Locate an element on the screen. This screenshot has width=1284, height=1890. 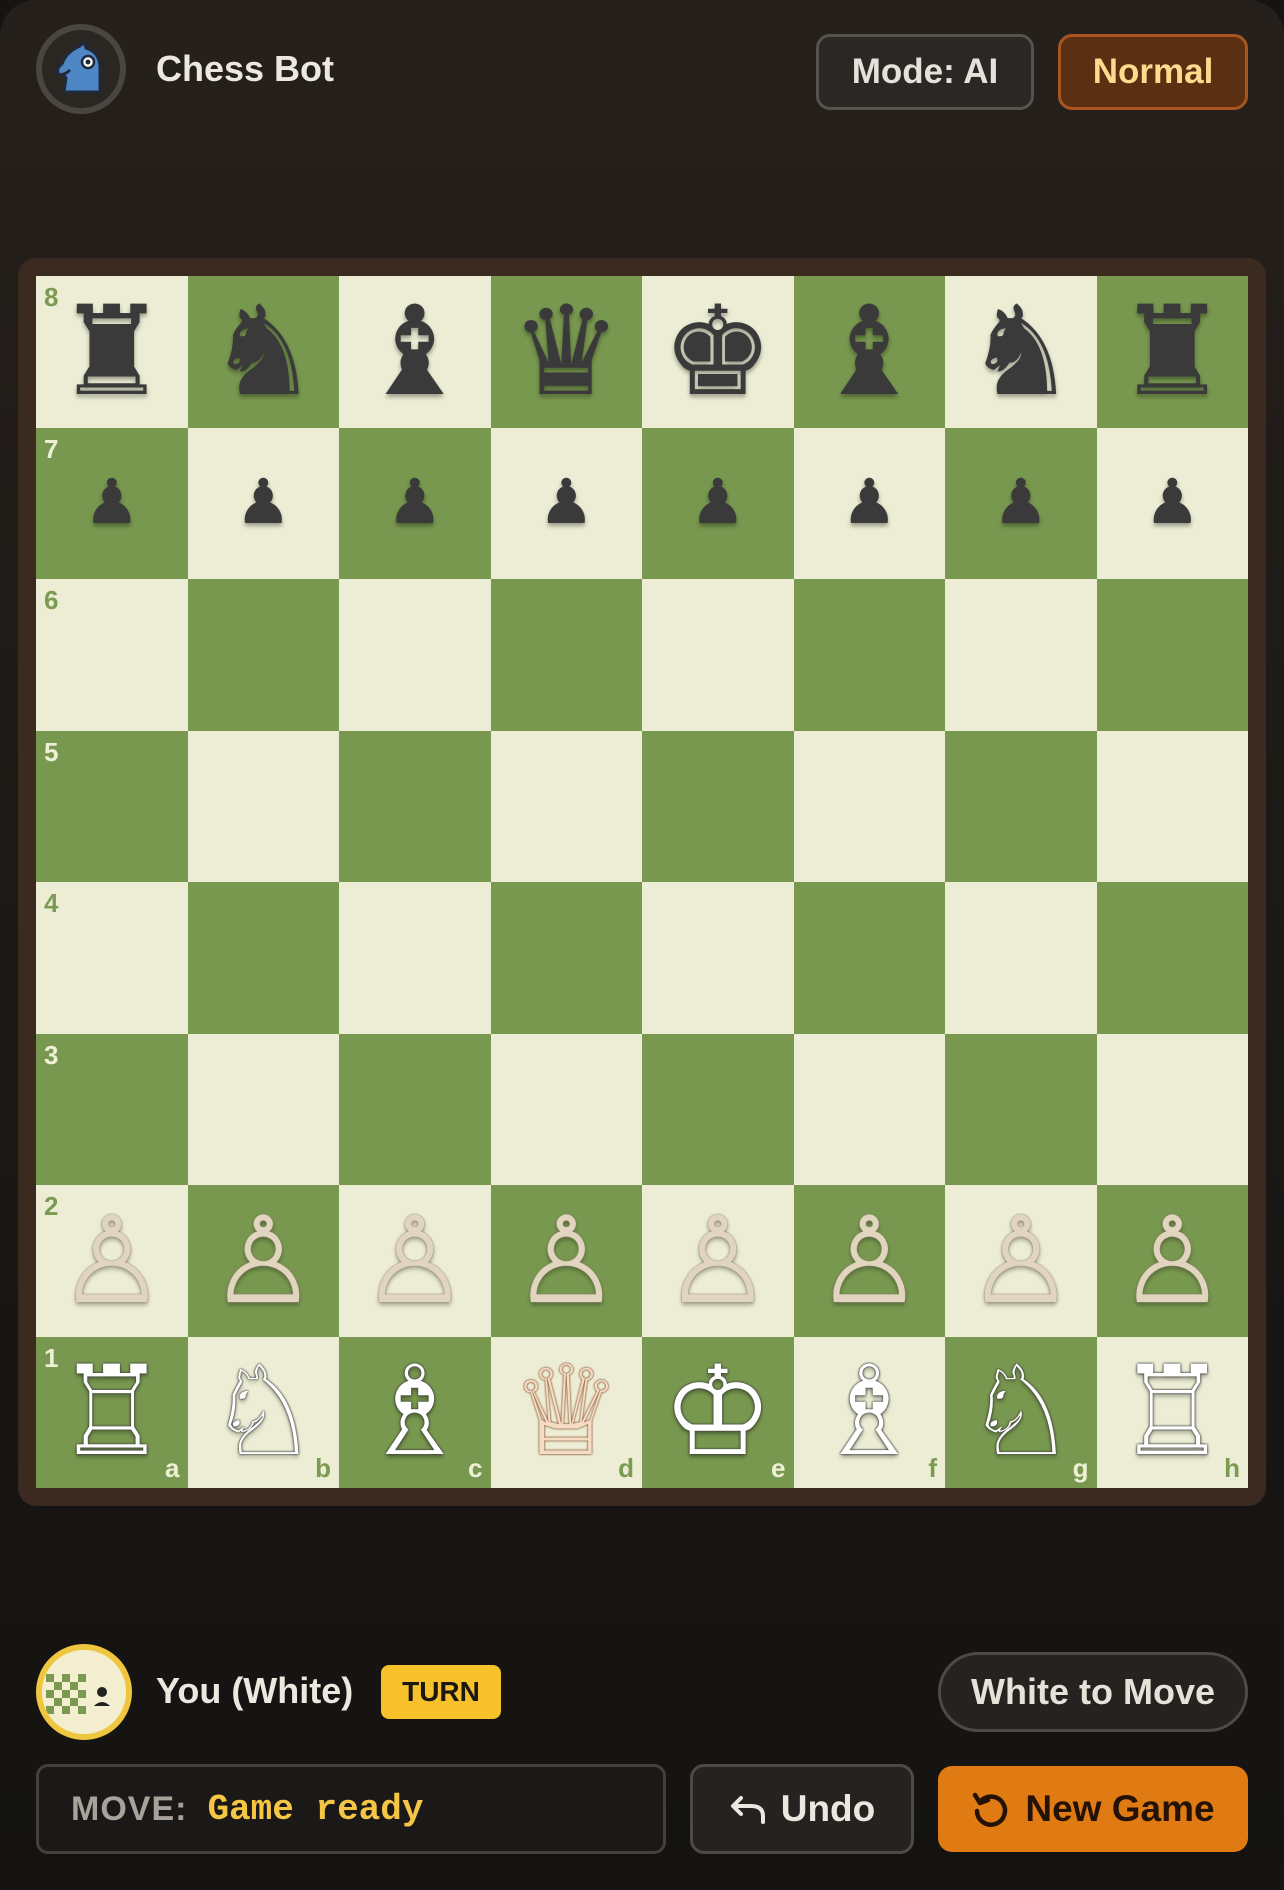
square-d8: ♛ is located at coordinates (566, 352).